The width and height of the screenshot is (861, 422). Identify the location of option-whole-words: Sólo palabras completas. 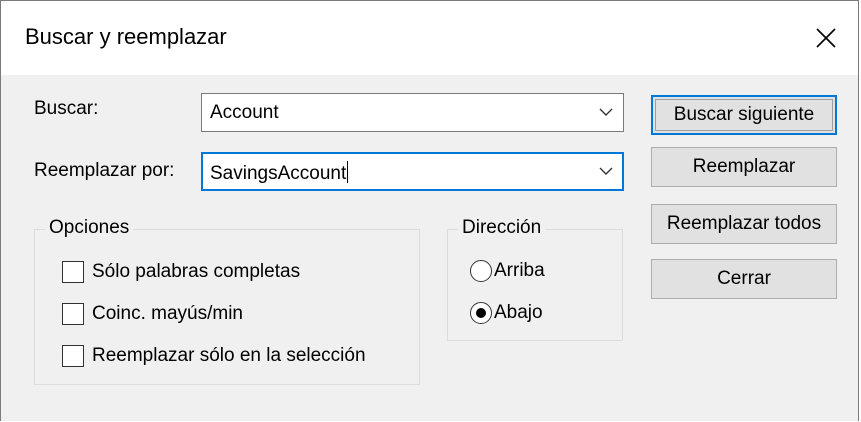
(181, 272).